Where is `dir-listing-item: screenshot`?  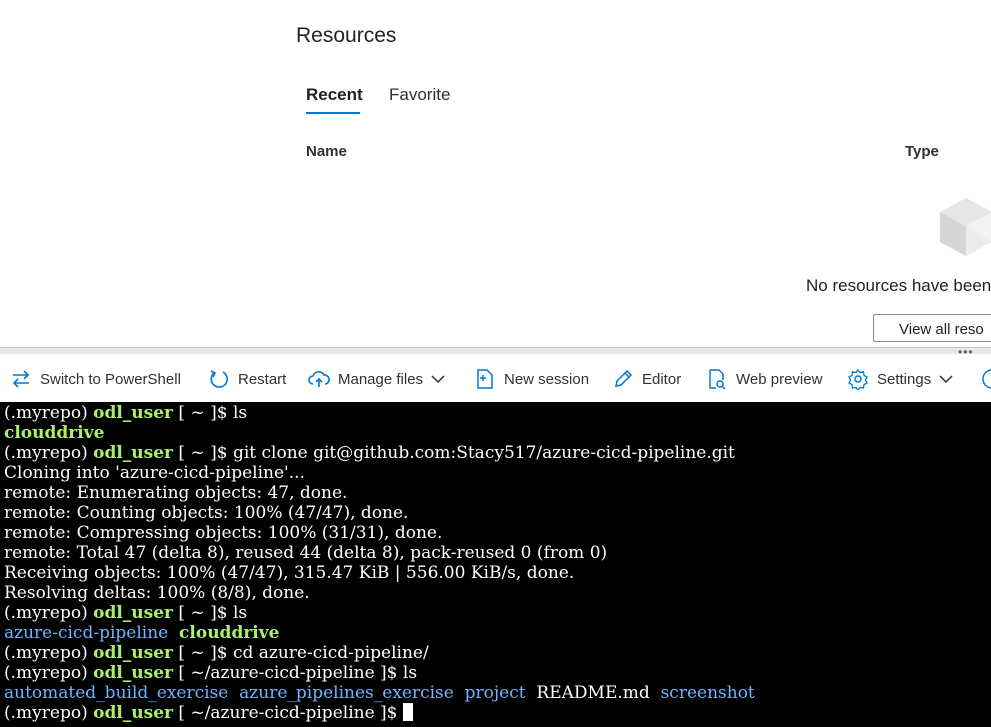
dir-listing-item: screenshot is located at coordinates (707, 693).